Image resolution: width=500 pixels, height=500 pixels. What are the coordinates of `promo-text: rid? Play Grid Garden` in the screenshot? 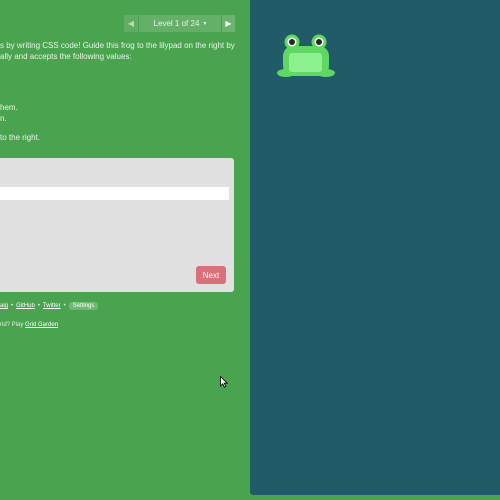 It's located at (29, 325).